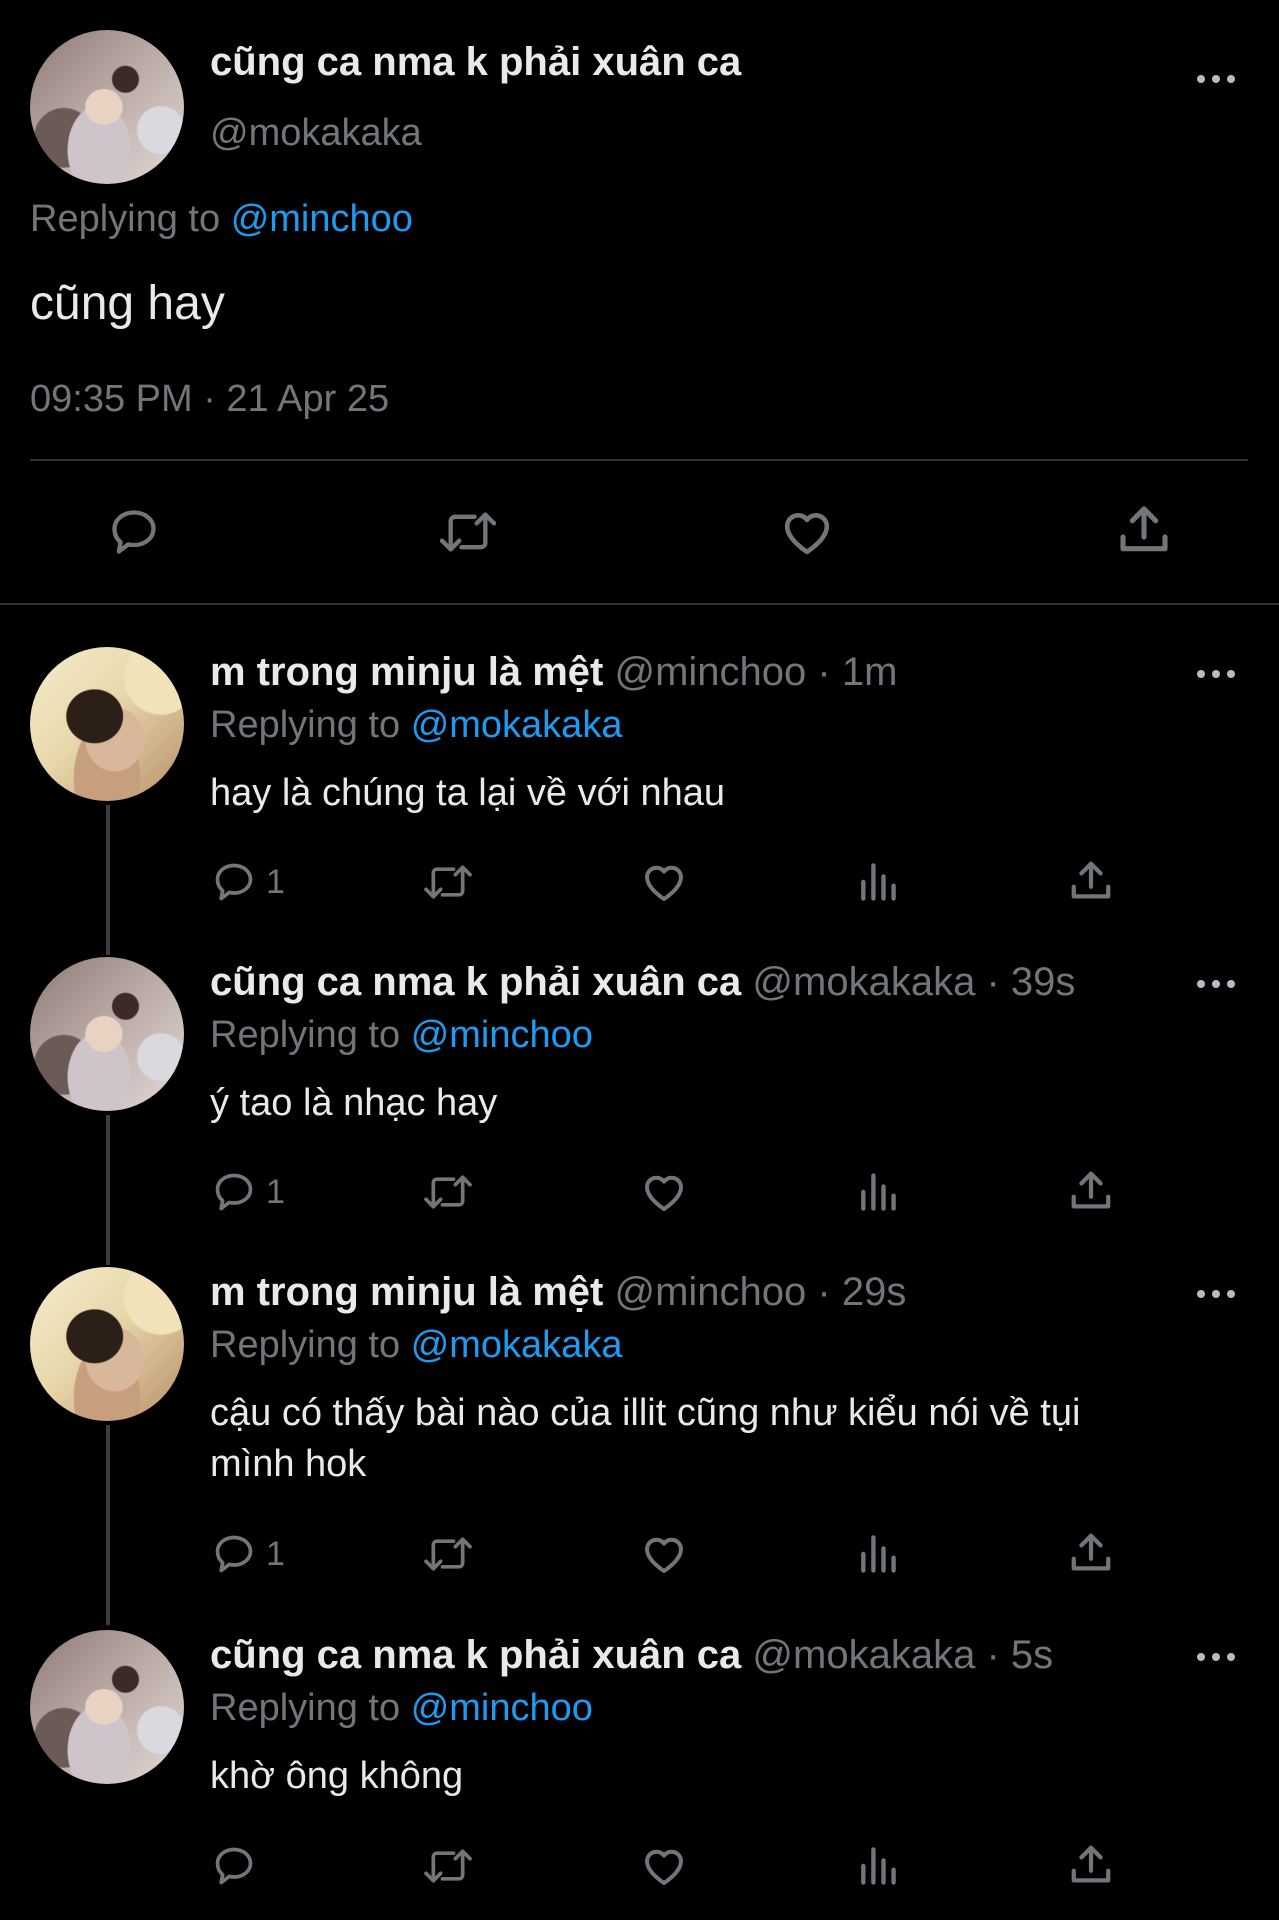  What do you see at coordinates (1019, 1655) in the screenshot?
I see `relative-time: · 5s` at bounding box center [1019, 1655].